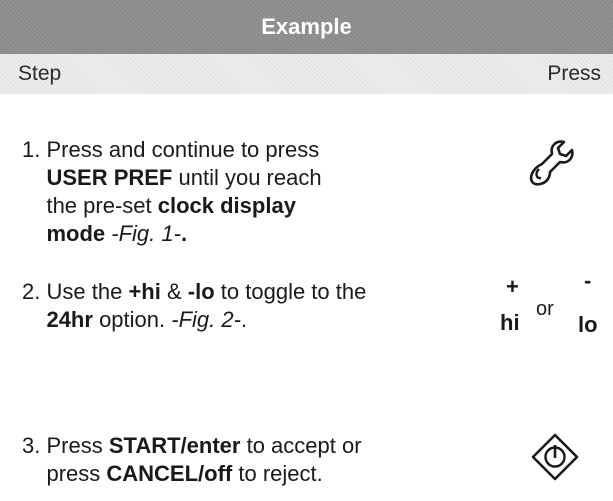 This screenshot has height=501, width=613. What do you see at coordinates (174, 291) in the screenshot?
I see `step-text: &` at bounding box center [174, 291].